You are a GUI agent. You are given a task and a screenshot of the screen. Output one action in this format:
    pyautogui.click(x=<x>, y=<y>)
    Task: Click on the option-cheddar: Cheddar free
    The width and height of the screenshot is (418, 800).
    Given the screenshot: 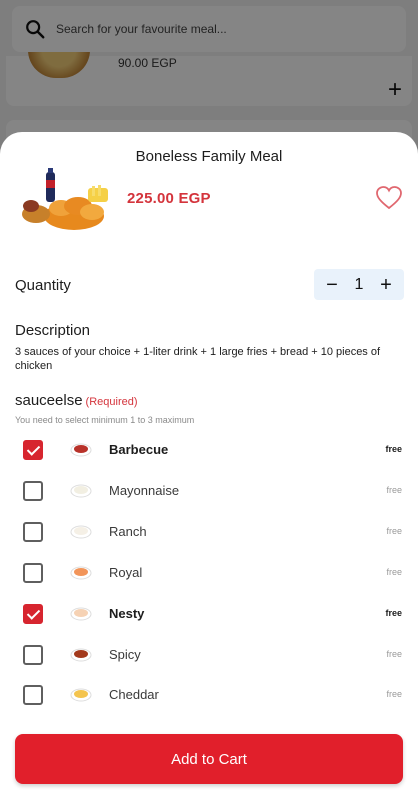 What is the action you would take?
    pyautogui.click(x=209, y=695)
    